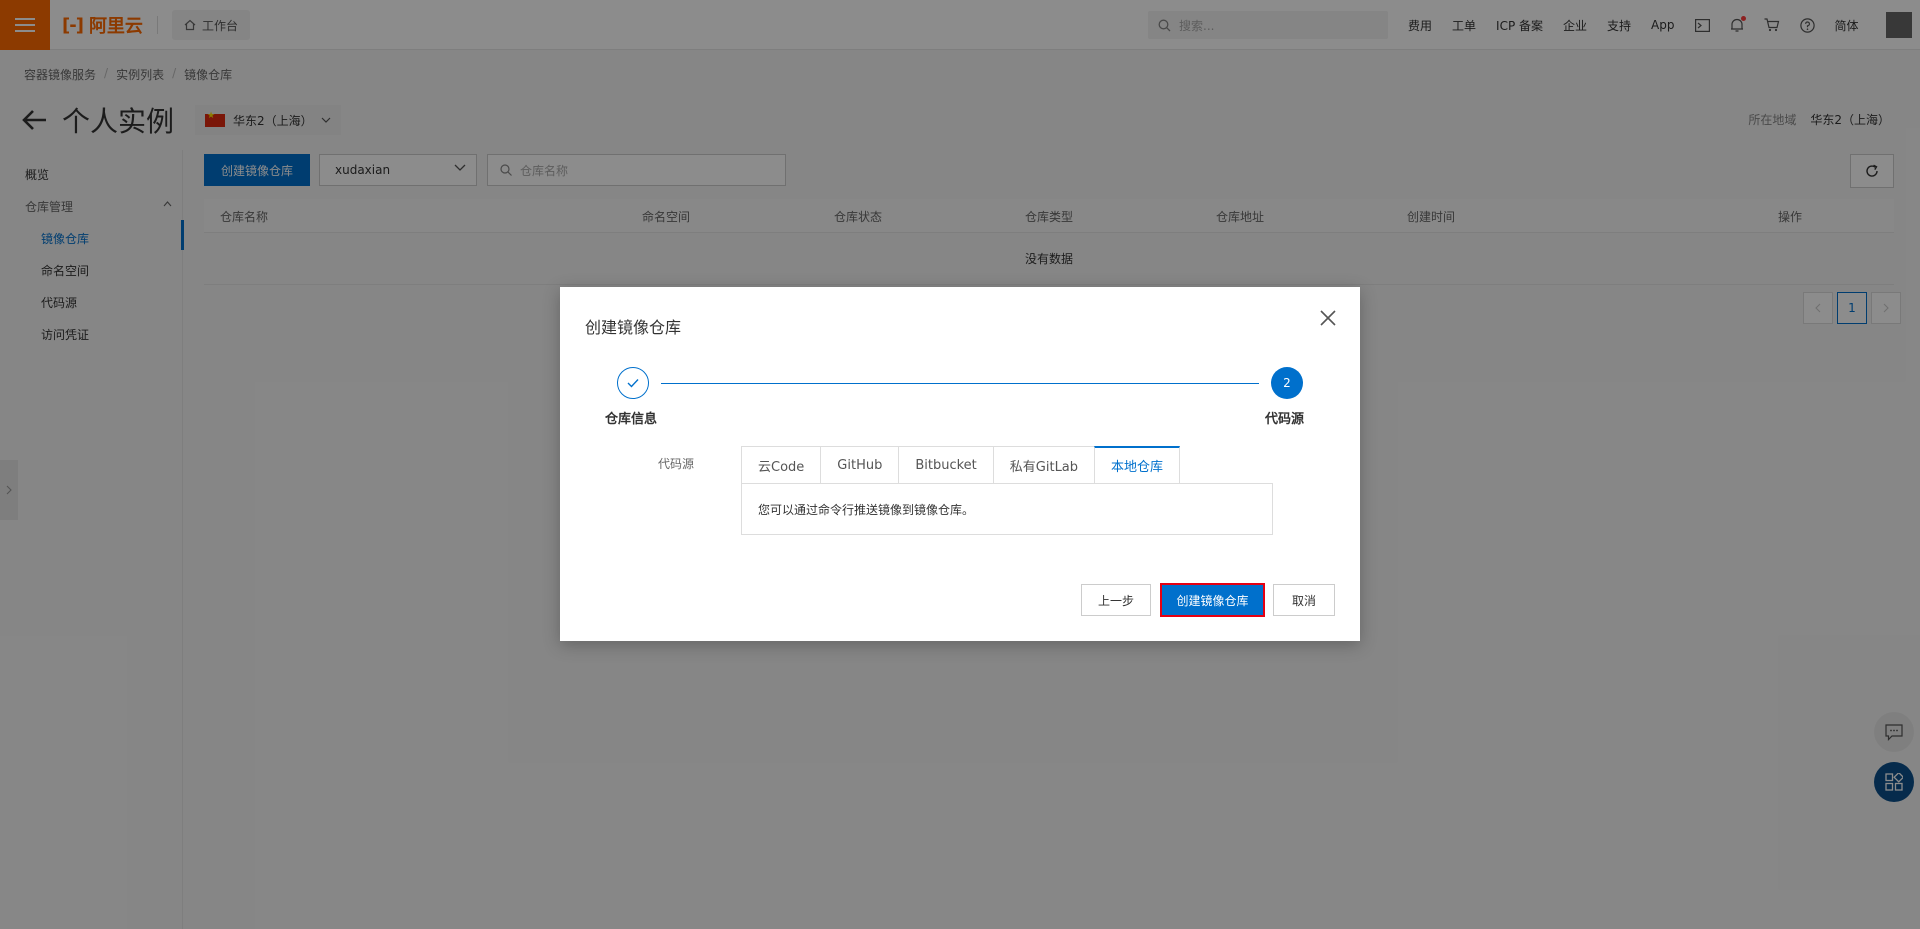  What do you see at coordinates (1287, 383) in the screenshot?
I see `step-2-active-indicator: 2` at bounding box center [1287, 383].